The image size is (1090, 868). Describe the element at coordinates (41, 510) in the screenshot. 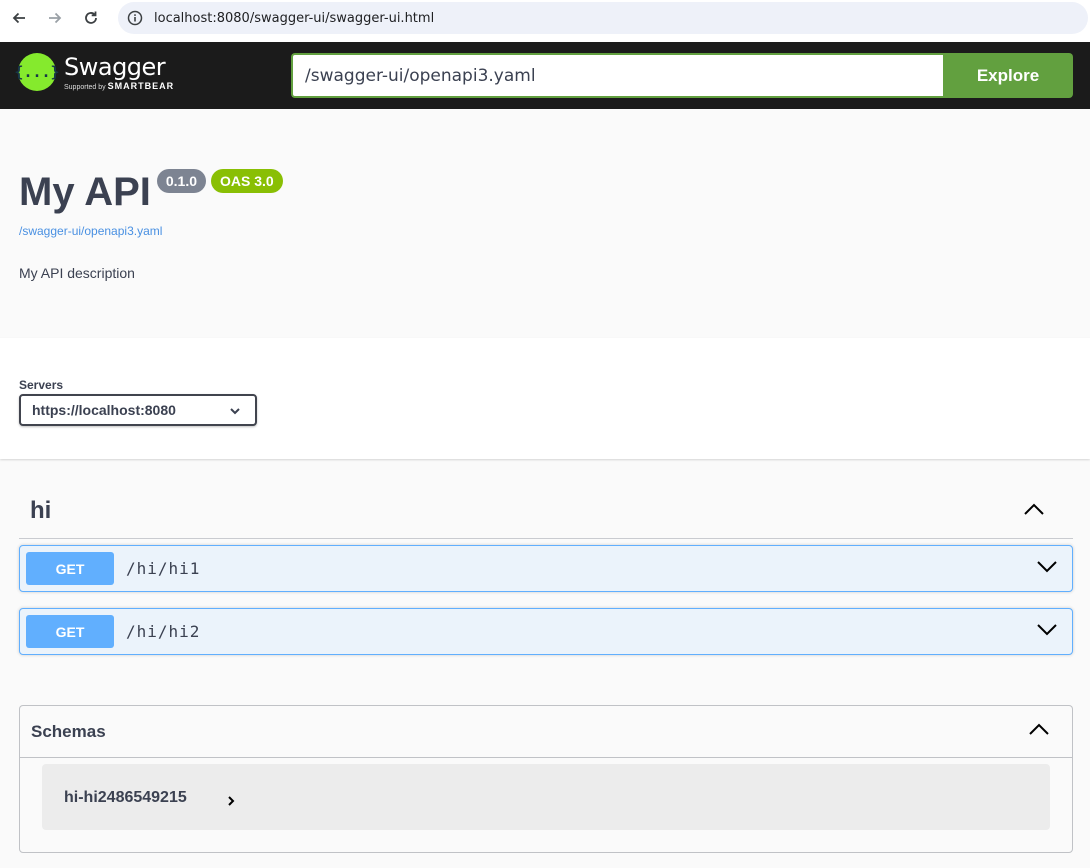

I see `tag-name: hi` at that location.